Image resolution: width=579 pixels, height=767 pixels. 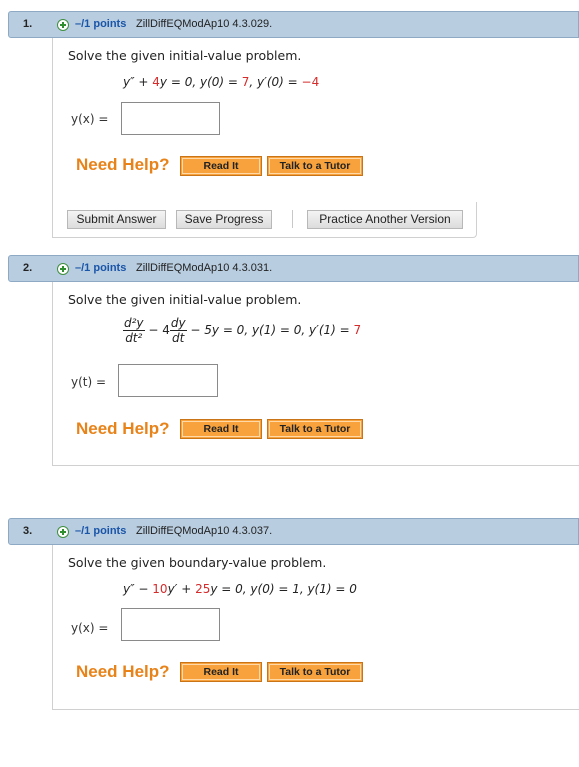 I want to click on question-number: 1., so click(x=28, y=24).